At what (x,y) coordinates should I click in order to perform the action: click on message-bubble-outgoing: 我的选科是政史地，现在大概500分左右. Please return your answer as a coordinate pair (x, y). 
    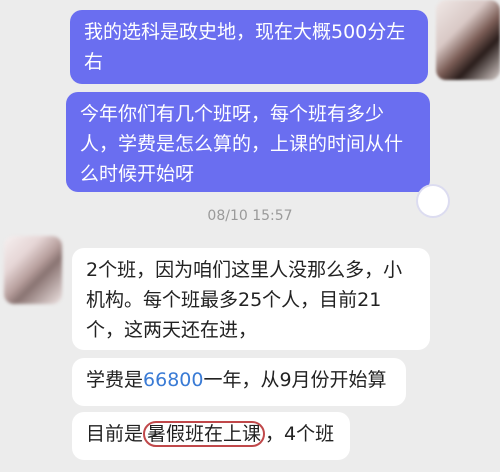
    Looking at the image, I should click on (249, 47).